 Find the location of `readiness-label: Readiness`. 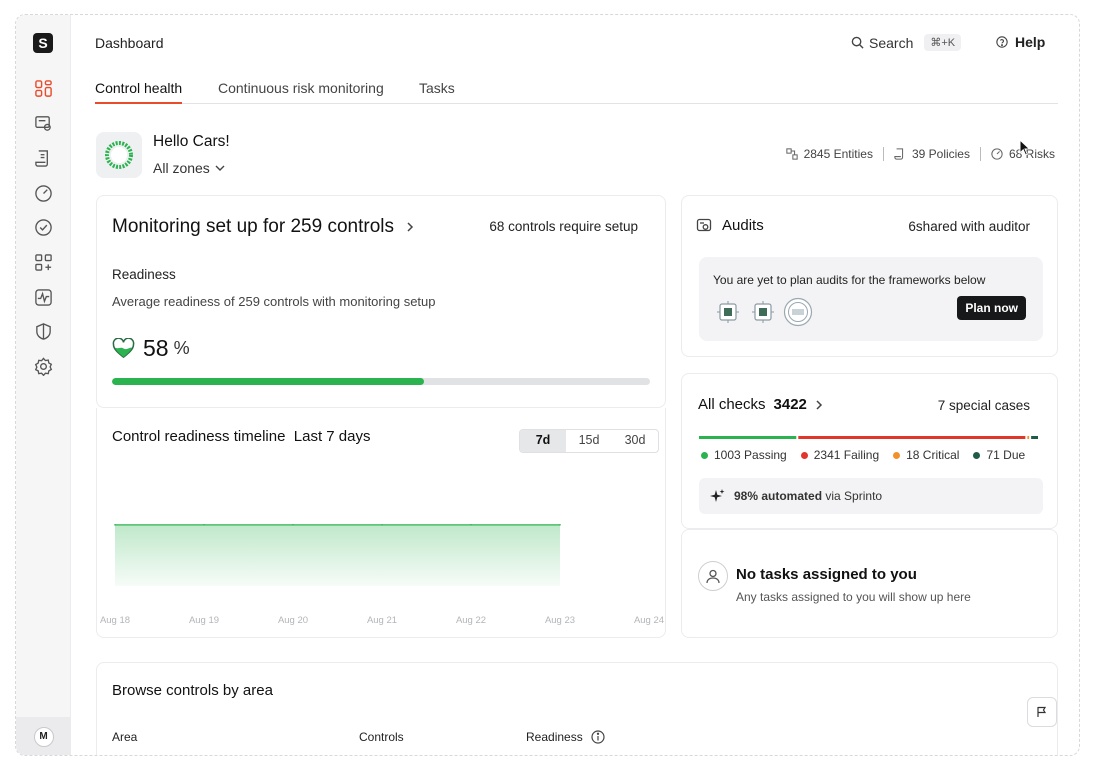

readiness-label: Readiness is located at coordinates (144, 274).